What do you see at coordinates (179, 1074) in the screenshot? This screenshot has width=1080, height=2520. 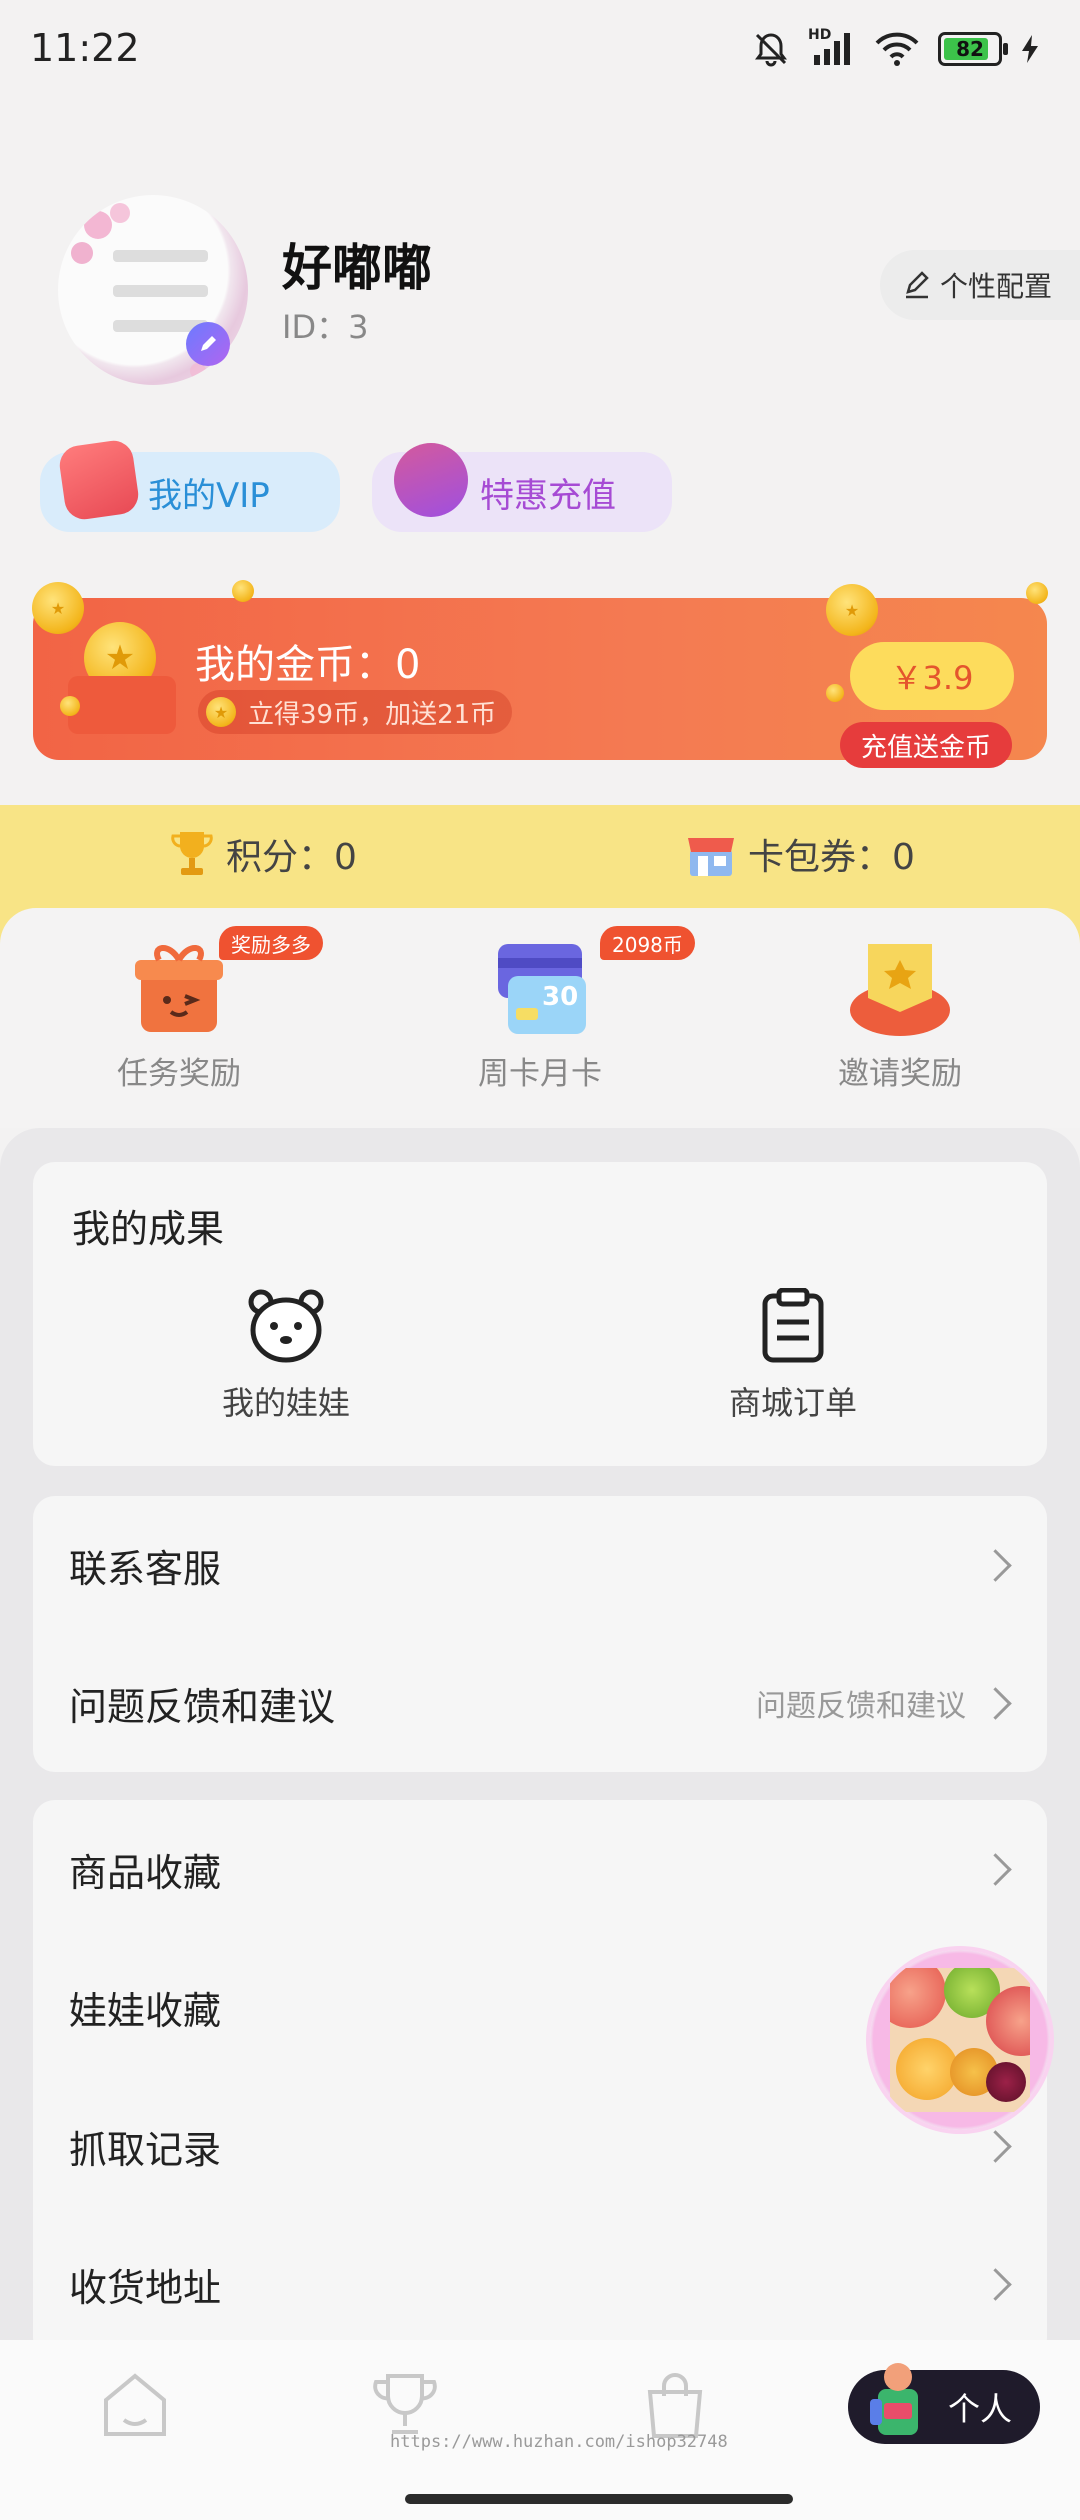 I see `task-reward-label: 任务奖励` at bounding box center [179, 1074].